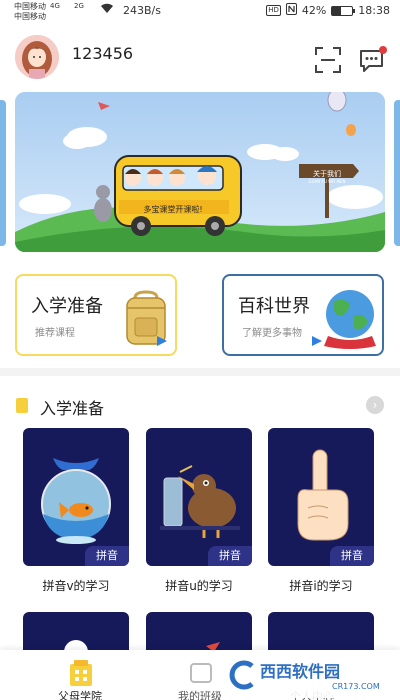 Image resolution: width=400 pixels, height=700 pixels. I want to click on signal-type-label: 2G, so click(79, 6).